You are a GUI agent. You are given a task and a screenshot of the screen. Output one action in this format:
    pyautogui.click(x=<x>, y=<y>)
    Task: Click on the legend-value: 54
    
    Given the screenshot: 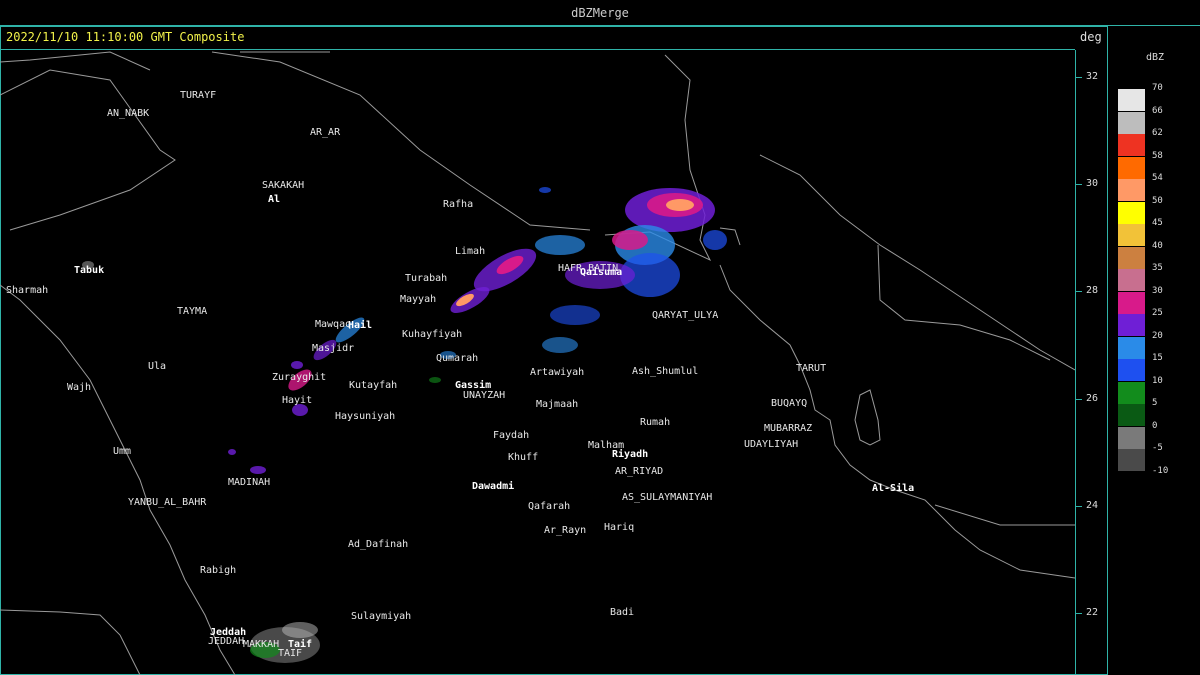 What is the action you would take?
    pyautogui.click(x=1157, y=178)
    